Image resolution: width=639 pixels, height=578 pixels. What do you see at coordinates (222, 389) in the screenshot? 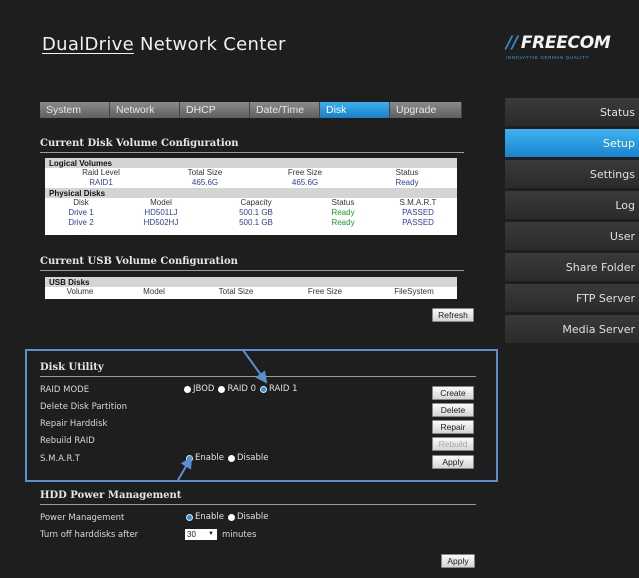
I see `raid-0-radio` at bounding box center [222, 389].